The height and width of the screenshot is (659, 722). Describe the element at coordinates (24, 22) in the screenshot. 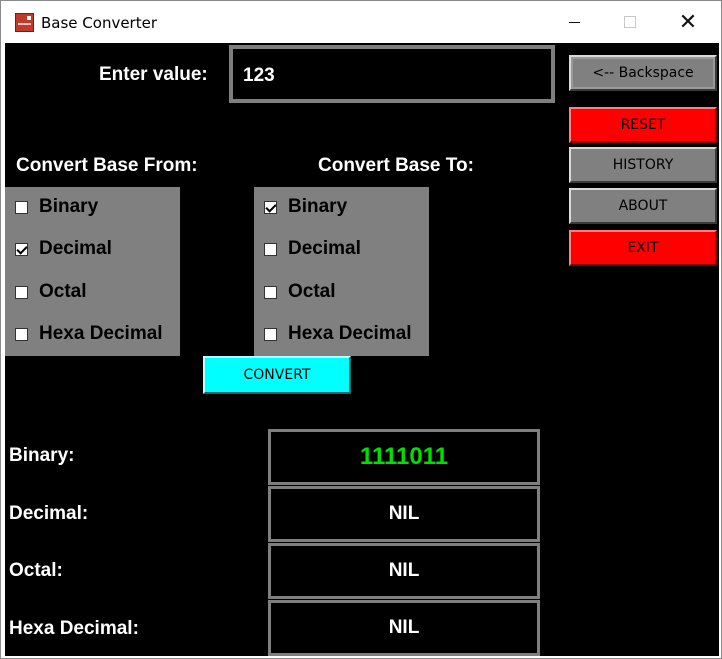

I see `app-logo-icon` at that location.